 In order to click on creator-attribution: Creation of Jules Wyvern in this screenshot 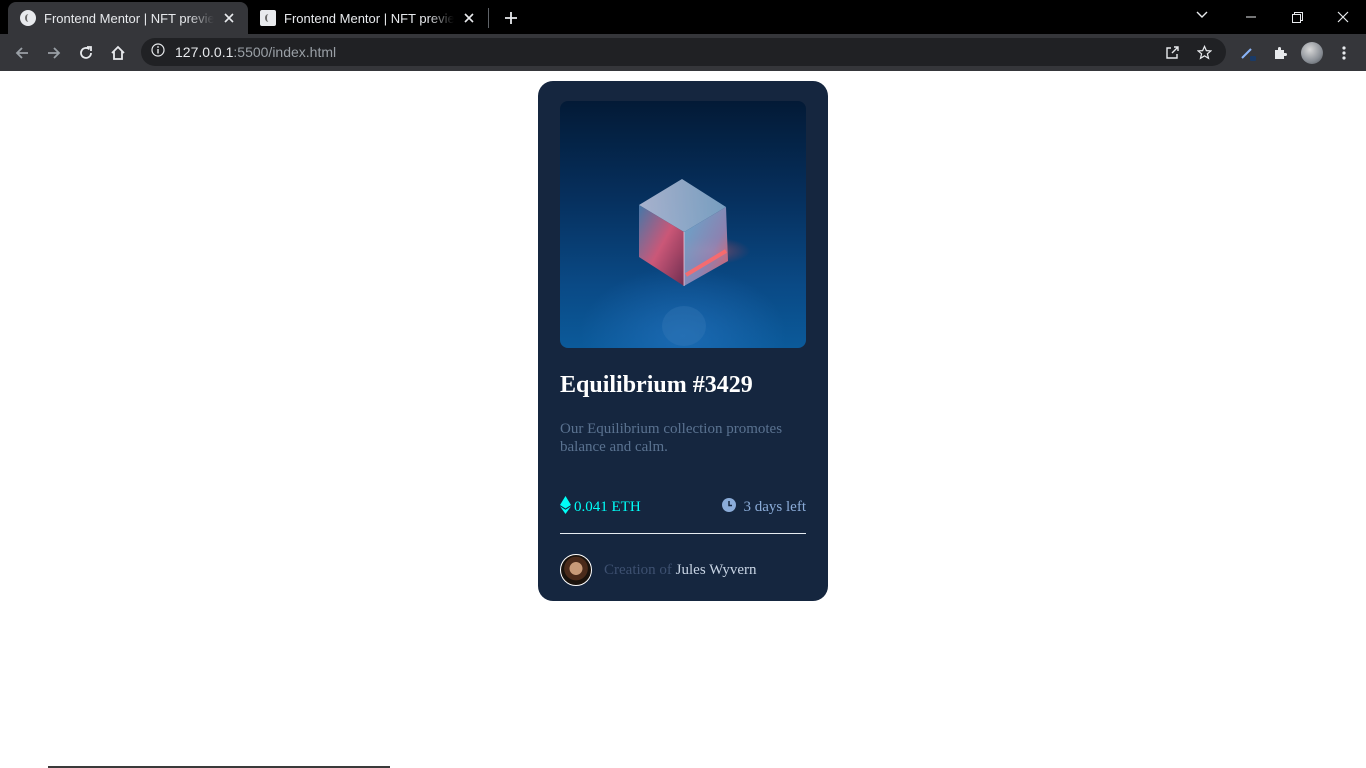, I will do `click(680, 570)`.